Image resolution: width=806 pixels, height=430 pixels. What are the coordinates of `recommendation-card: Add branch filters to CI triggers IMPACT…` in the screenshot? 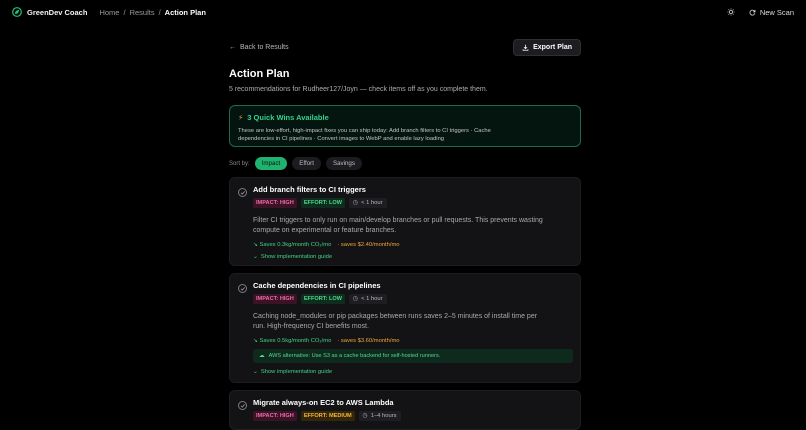 It's located at (405, 221).